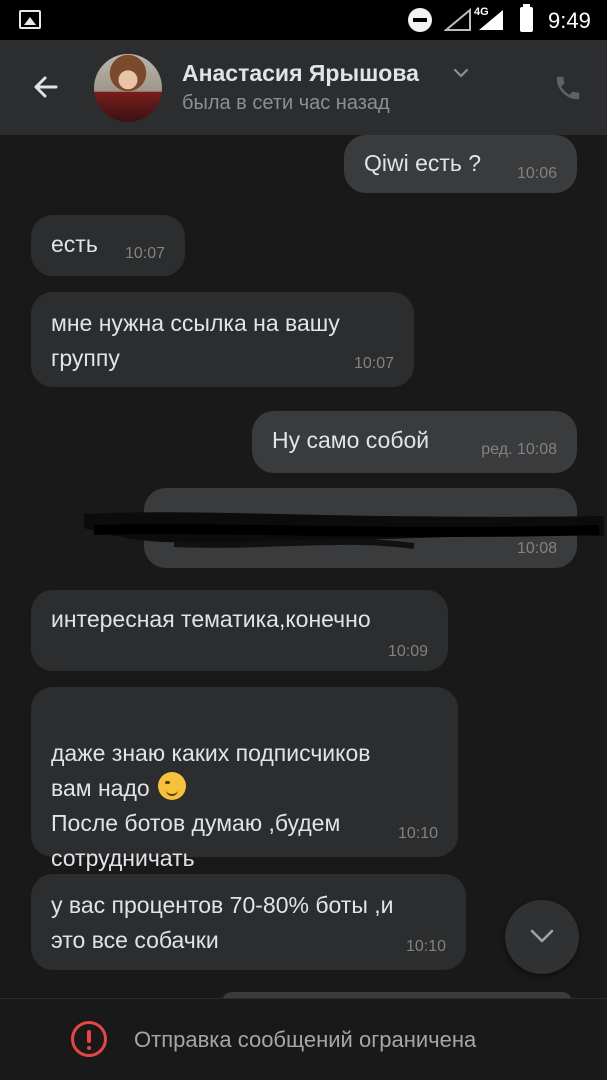 This screenshot has height=1080, width=607. What do you see at coordinates (196, 840) in the screenshot?
I see `message-text-line-2: После ботов думаю ,будем сотрудничать` at bounding box center [196, 840].